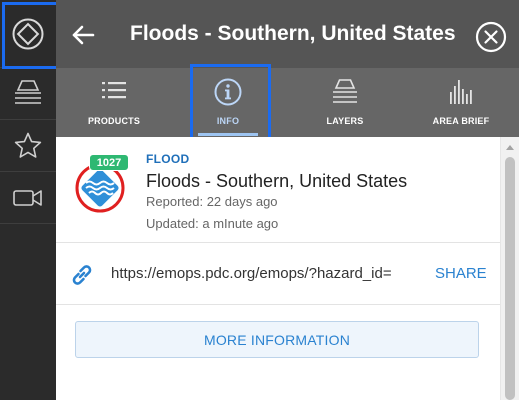 This screenshot has height=400, width=519. I want to click on close-circle-icon, so click(491, 37).